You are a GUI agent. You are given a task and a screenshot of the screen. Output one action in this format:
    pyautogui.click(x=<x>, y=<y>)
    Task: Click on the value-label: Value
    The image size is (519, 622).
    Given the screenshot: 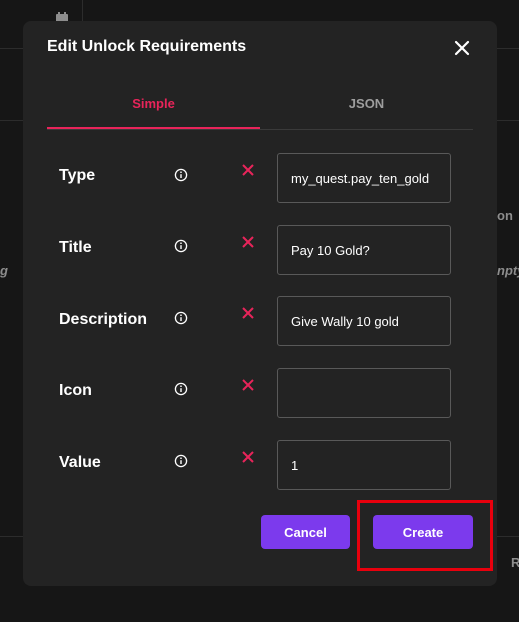 What is the action you would take?
    pyautogui.click(x=80, y=462)
    